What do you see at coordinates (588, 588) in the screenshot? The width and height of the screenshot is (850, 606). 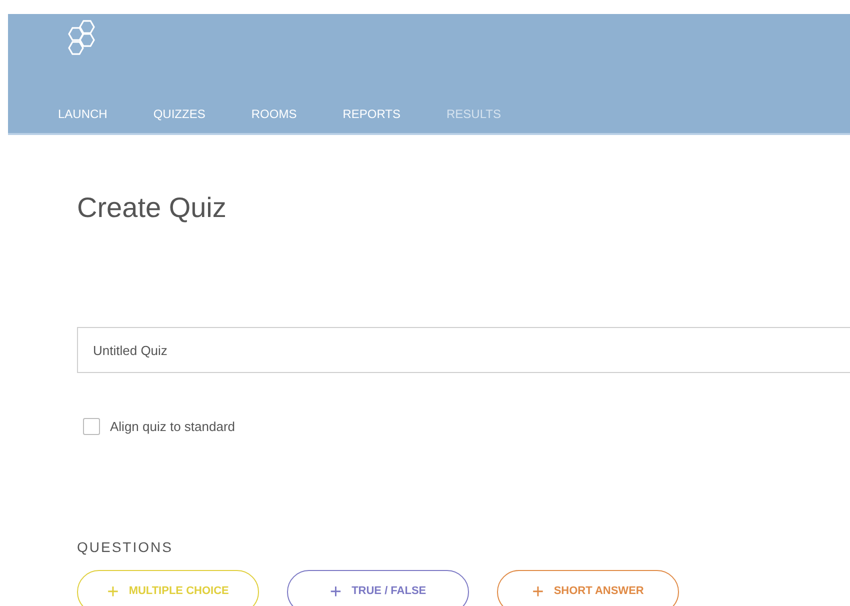 I see `add-question-button: + SHORT ANSWER` at bounding box center [588, 588].